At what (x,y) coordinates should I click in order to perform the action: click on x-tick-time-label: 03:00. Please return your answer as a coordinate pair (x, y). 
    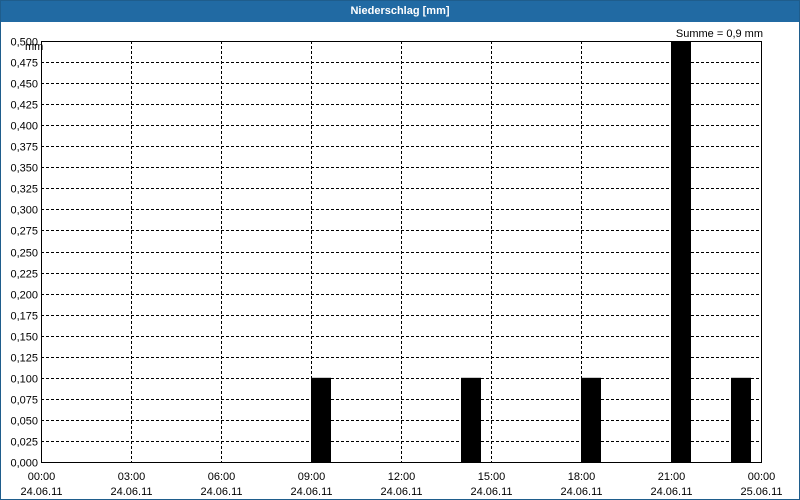
    Looking at the image, I should click on (132, 477).